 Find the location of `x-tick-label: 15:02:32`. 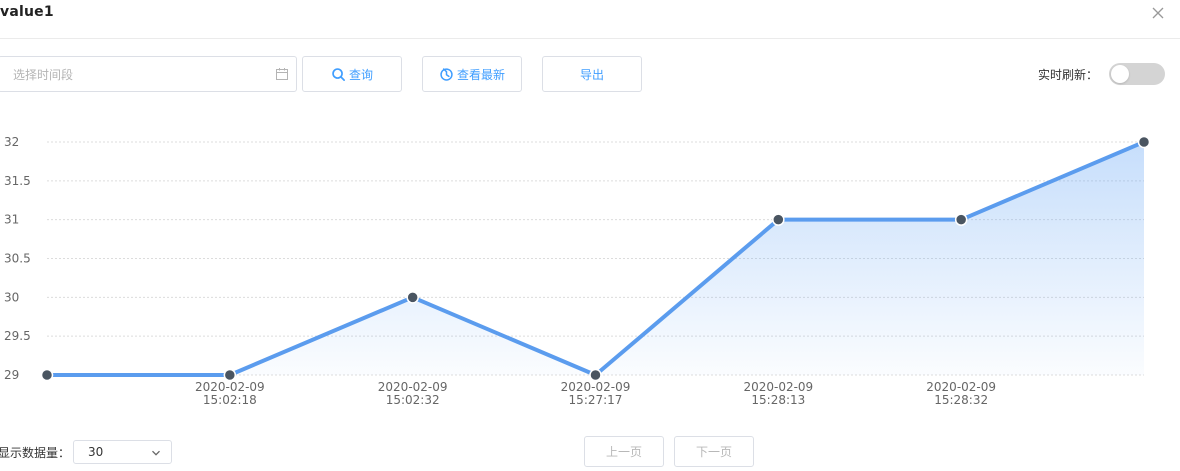

x-tick-label: 15:02:32 is located at coordinates (413, 400).